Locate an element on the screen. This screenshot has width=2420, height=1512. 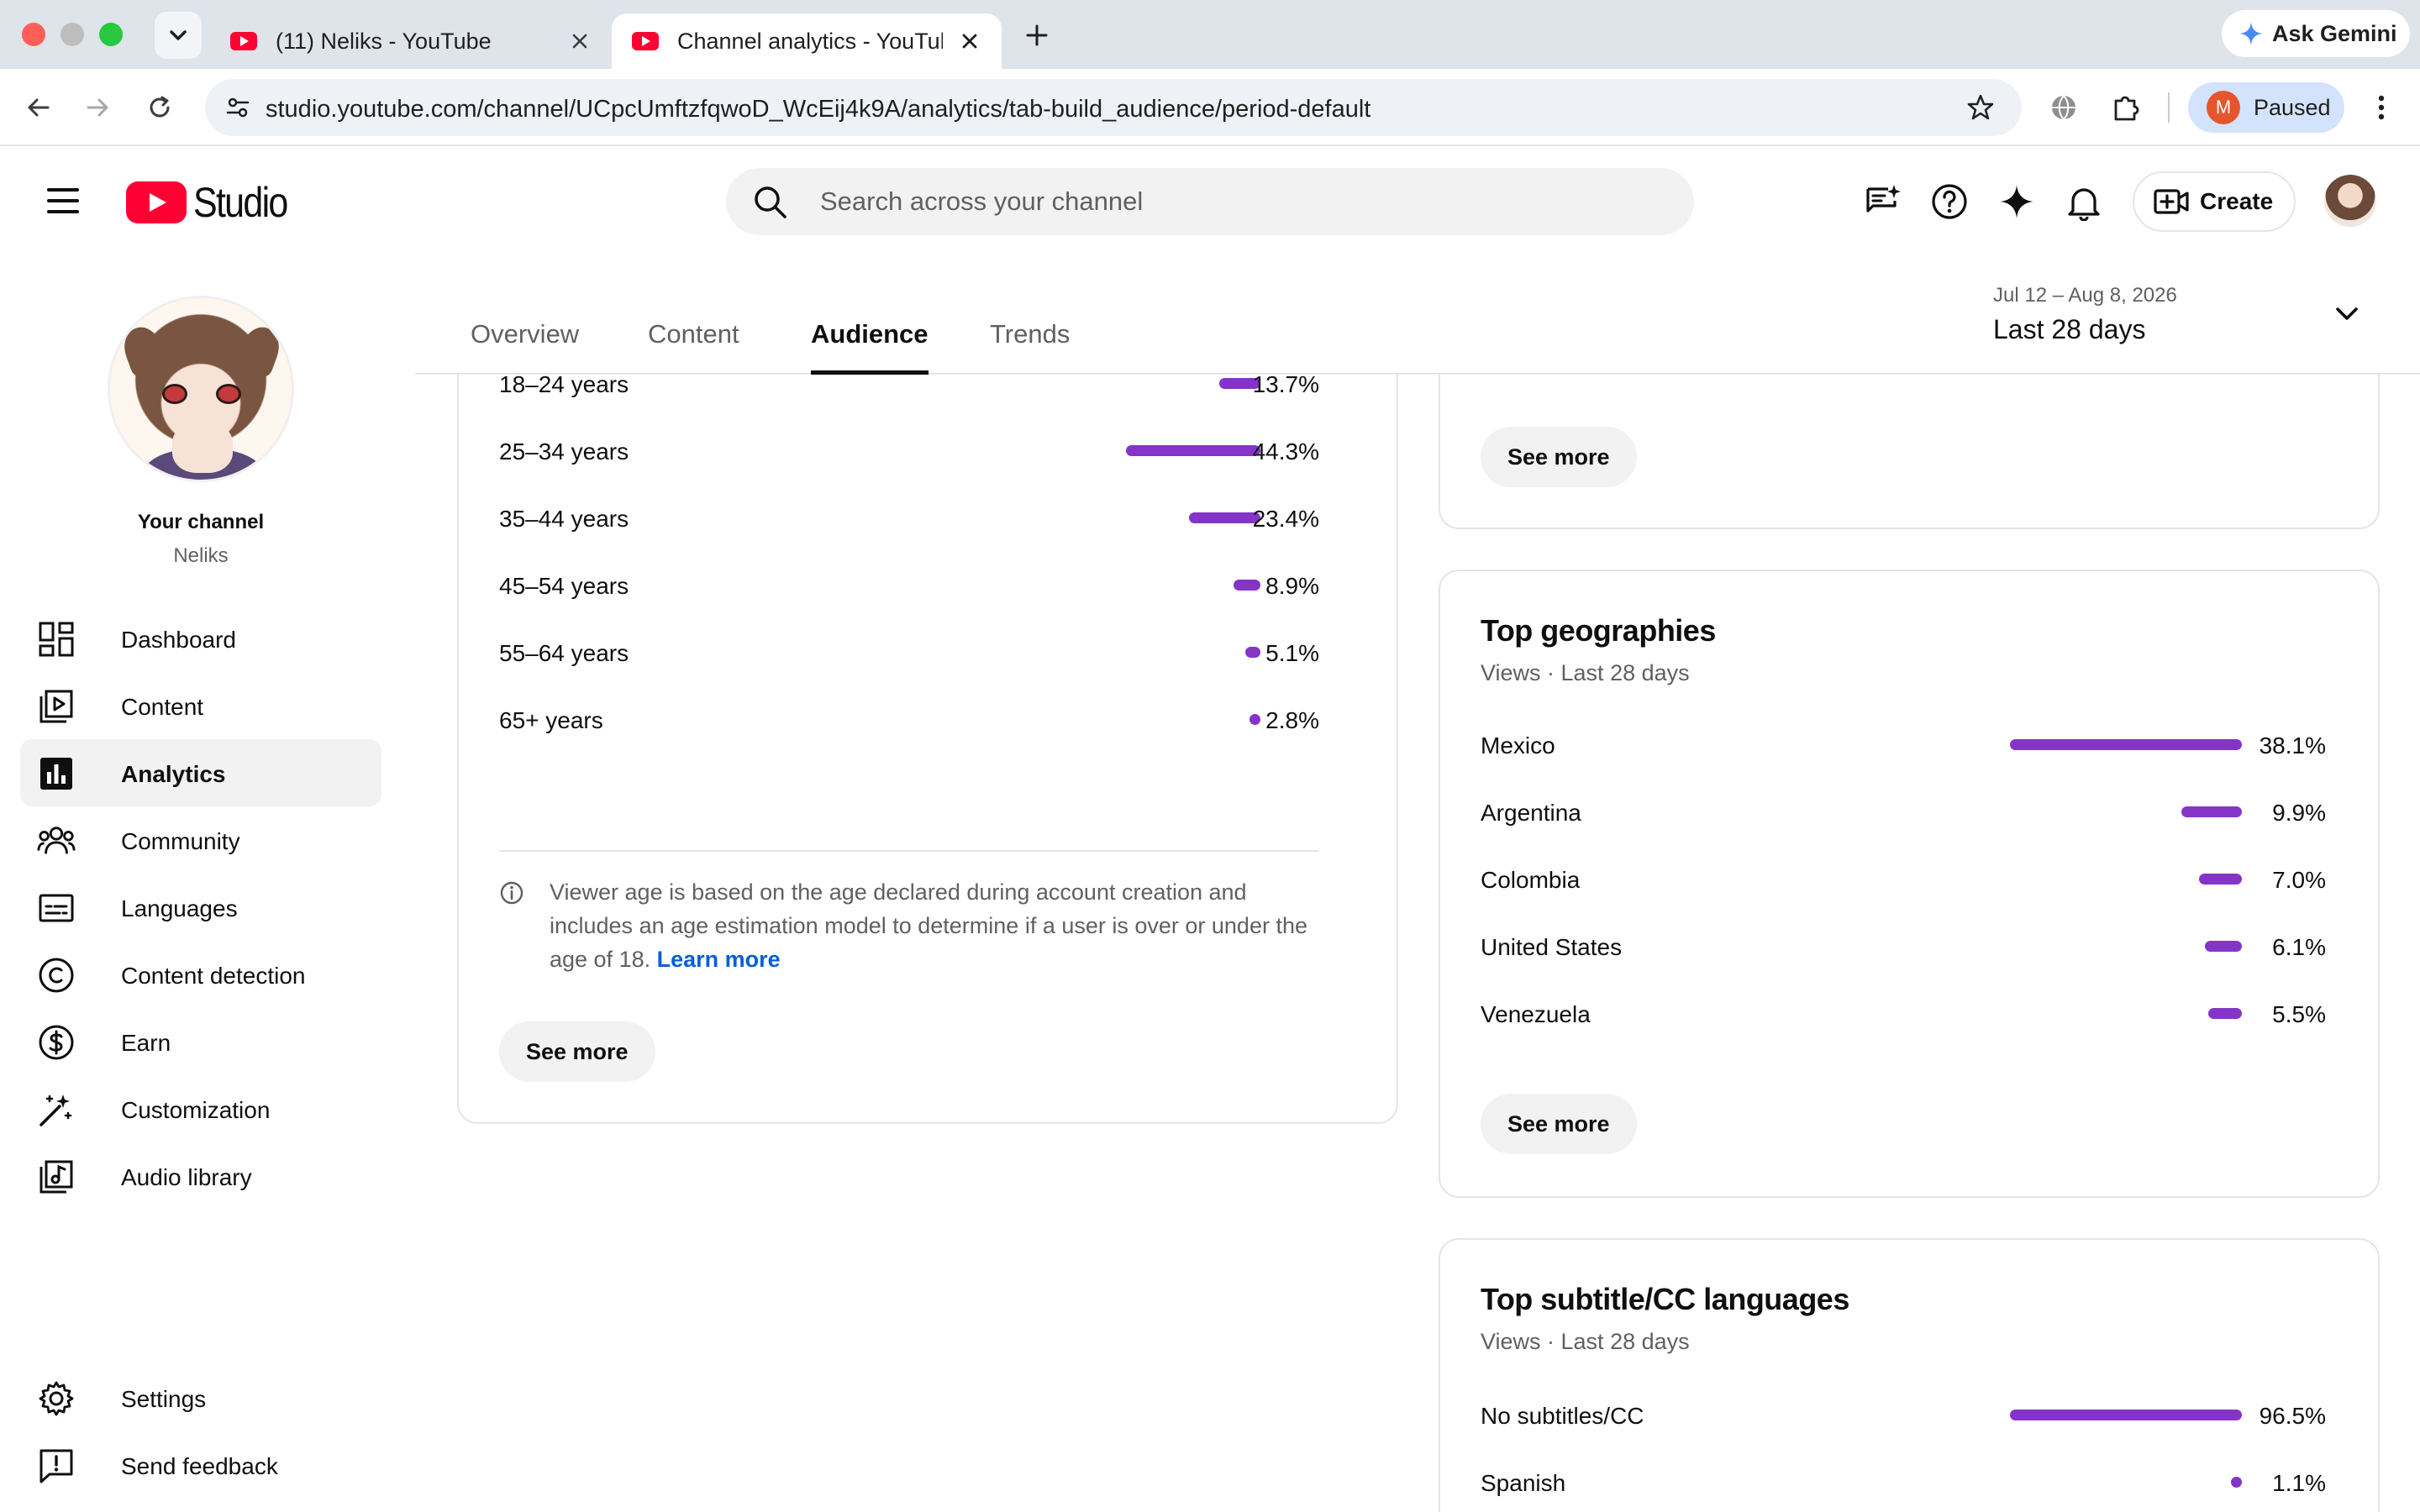
channel-avatar is located at coordinates (201, 389).